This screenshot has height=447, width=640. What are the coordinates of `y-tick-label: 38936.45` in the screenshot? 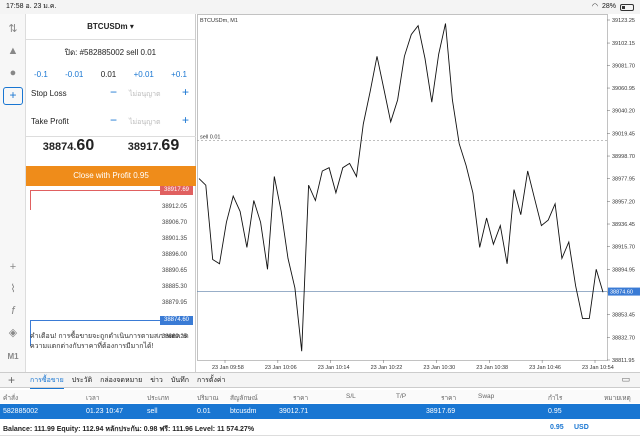 It's located at (623, 225).